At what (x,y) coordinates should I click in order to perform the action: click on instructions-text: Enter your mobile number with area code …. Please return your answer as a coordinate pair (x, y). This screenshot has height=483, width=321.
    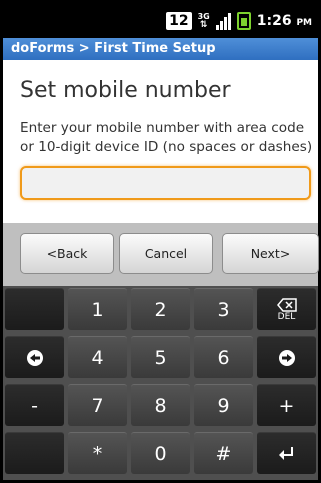
    Looking at the image, I should click on (166, 137).